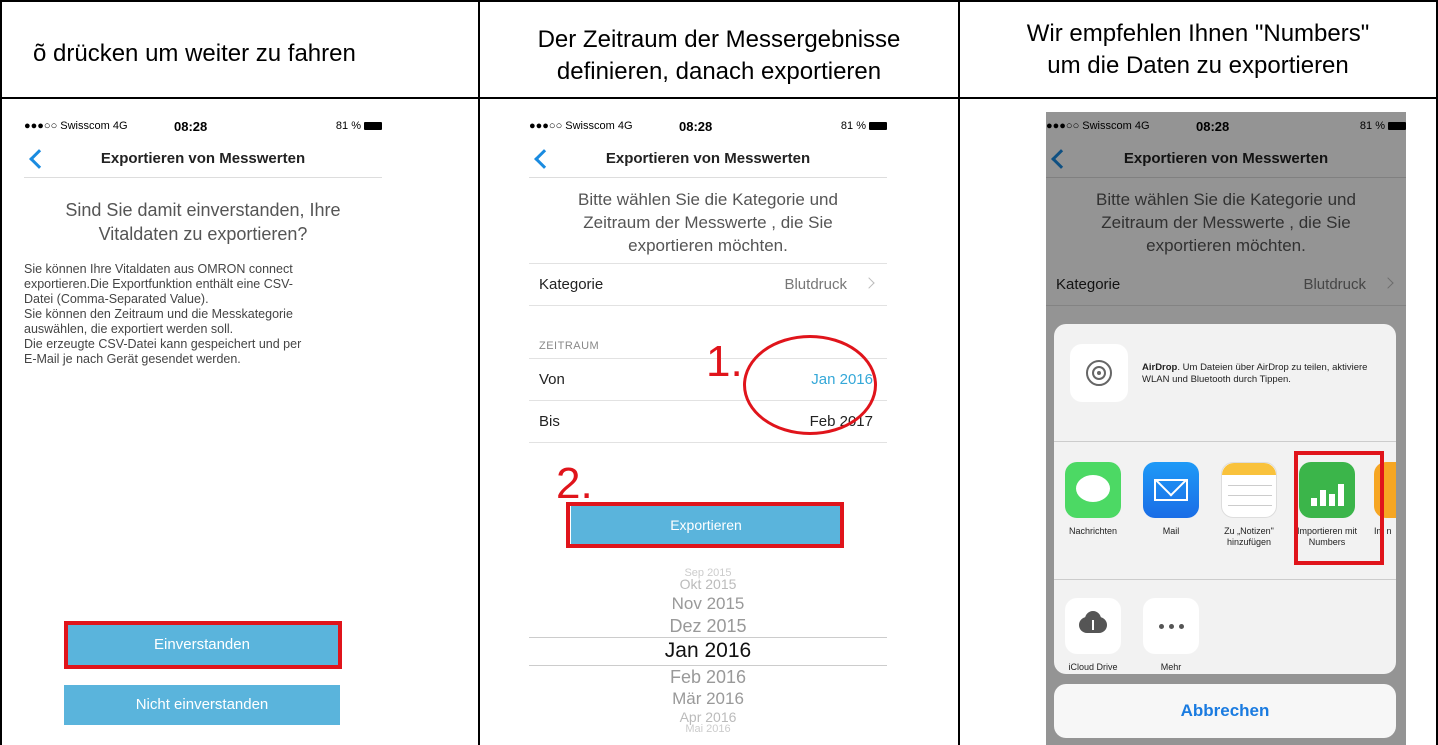 This screenshot has height=745, width=1438. I want to click on annotation-step-2: 2., so click(574, 483).